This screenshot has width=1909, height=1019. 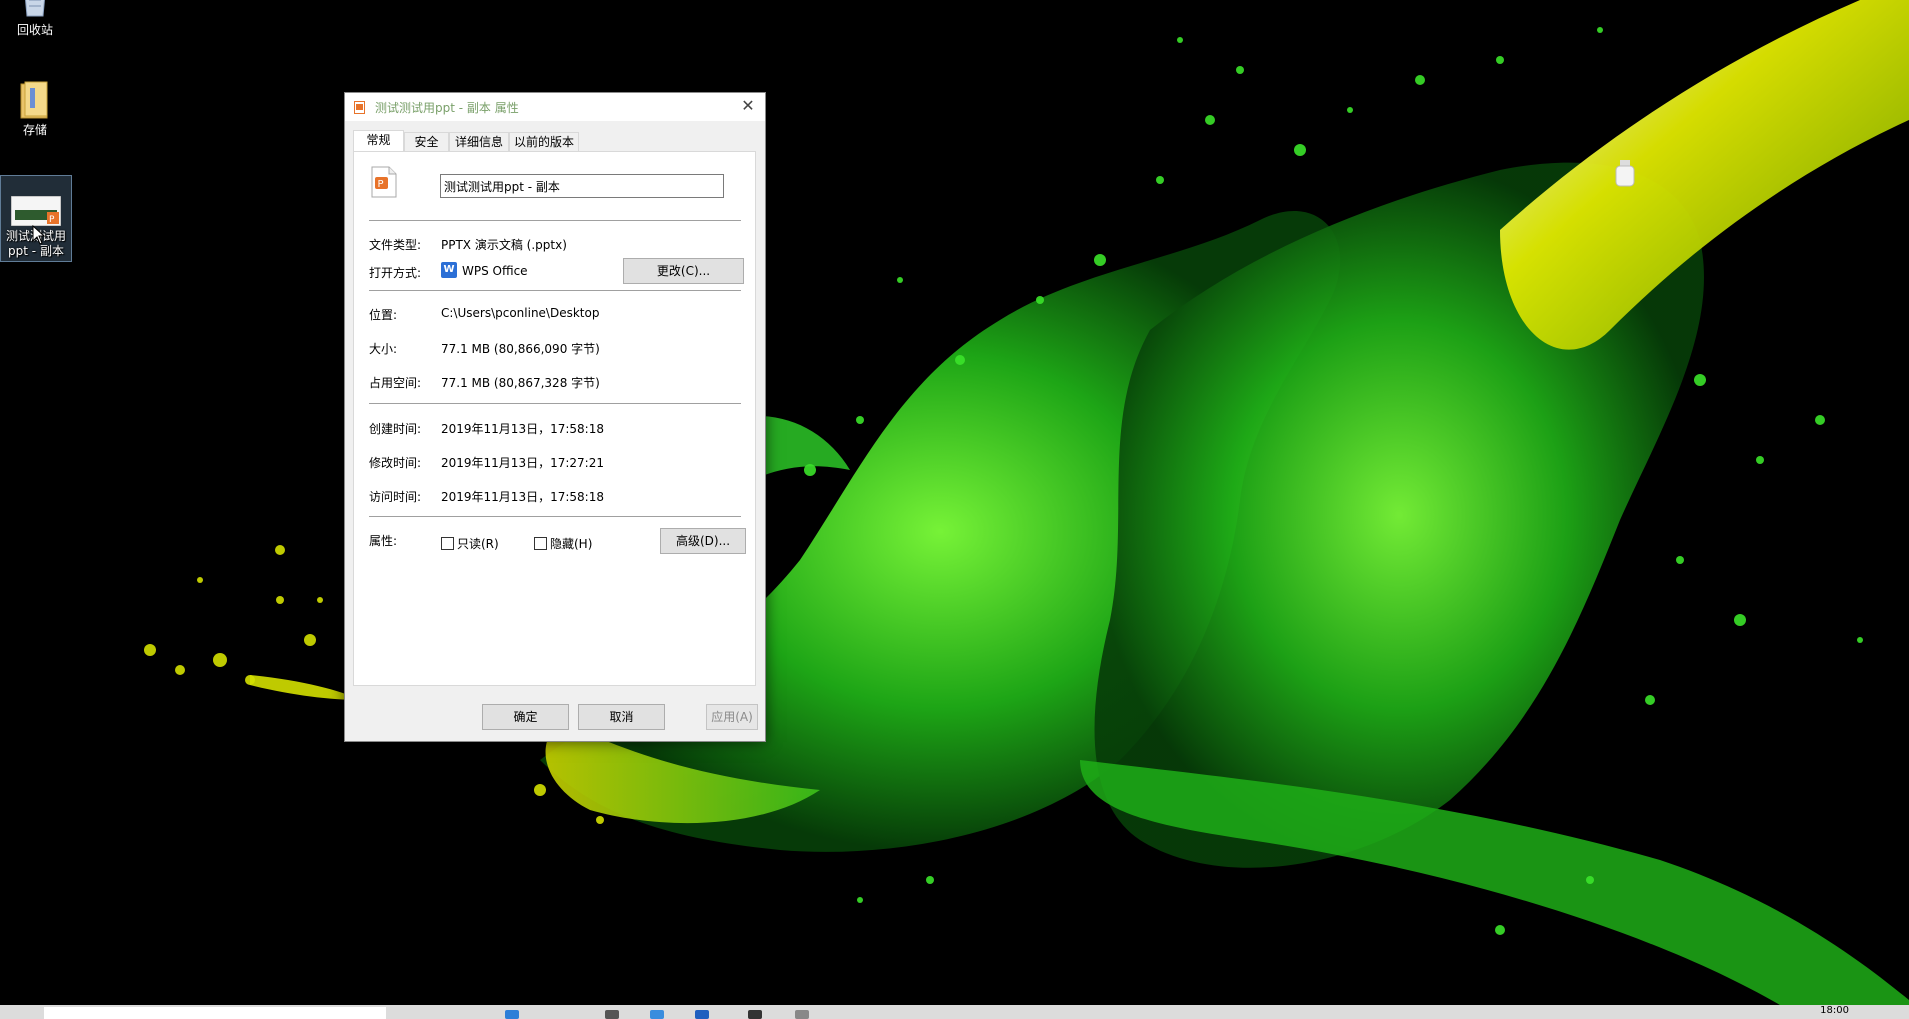 I want to click on open-with-value: WPS Office, so click(x=495, y=271).